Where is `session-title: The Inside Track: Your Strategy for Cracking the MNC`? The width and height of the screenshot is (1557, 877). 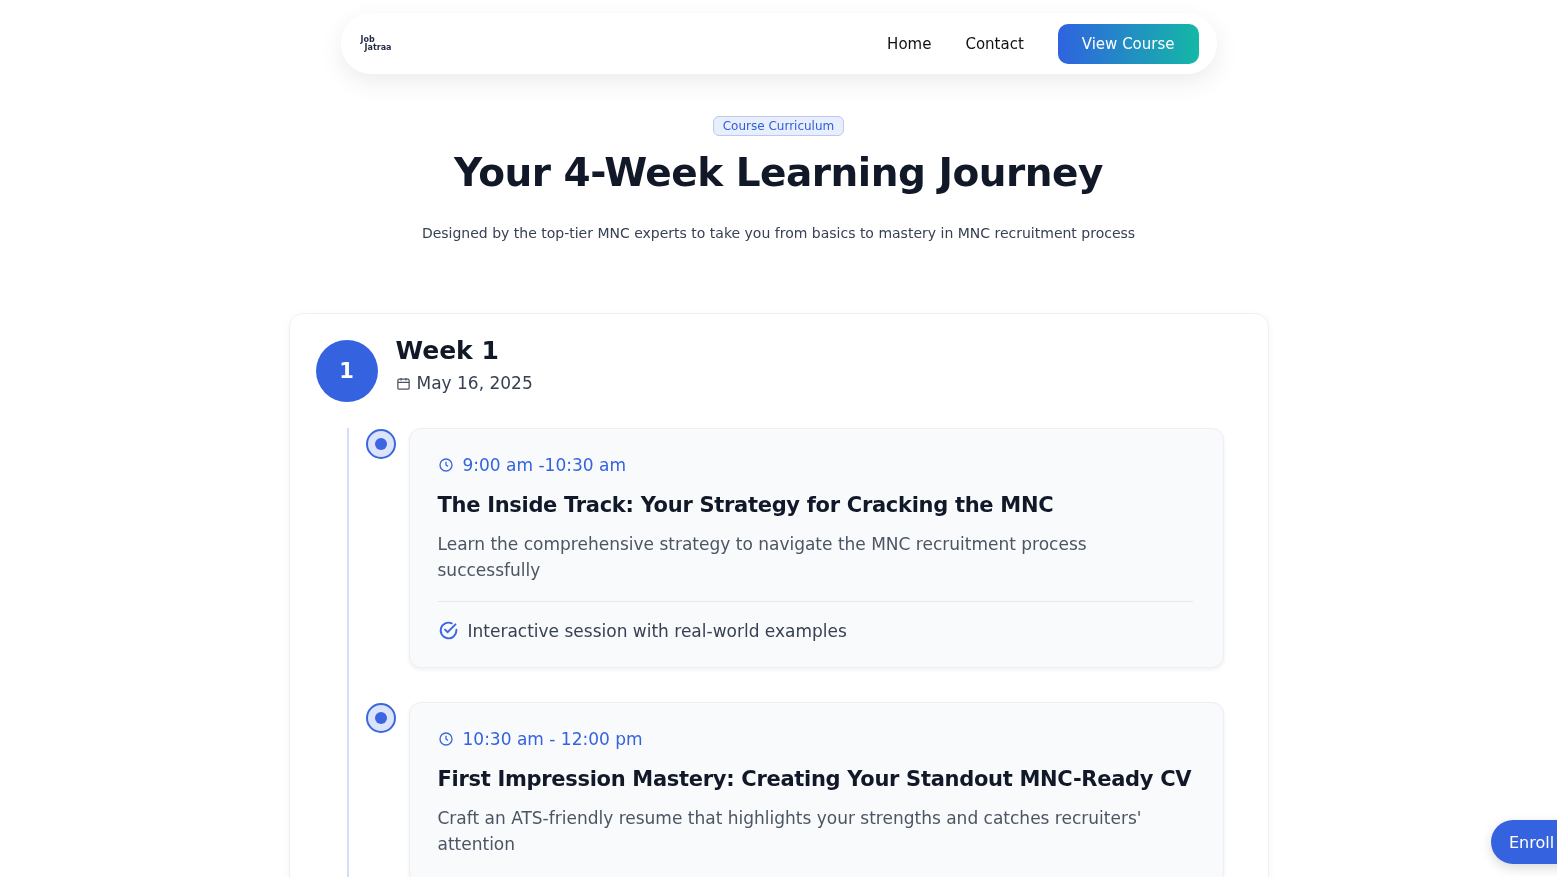
session-title: The Inside Track: Your Strategy for Cracking the MNC is located at coordinates (746, 505).